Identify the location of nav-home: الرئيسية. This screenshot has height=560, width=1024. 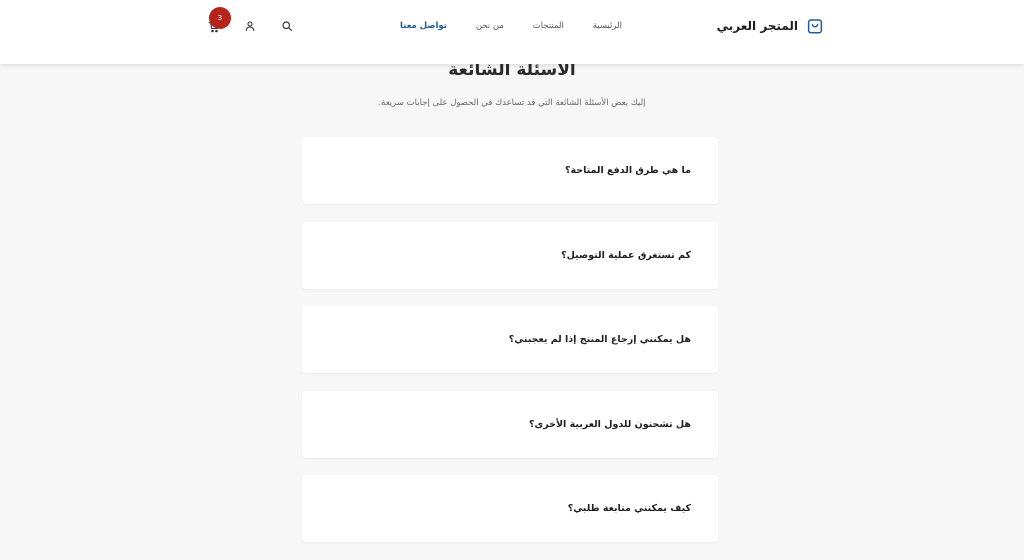
(607, 26).